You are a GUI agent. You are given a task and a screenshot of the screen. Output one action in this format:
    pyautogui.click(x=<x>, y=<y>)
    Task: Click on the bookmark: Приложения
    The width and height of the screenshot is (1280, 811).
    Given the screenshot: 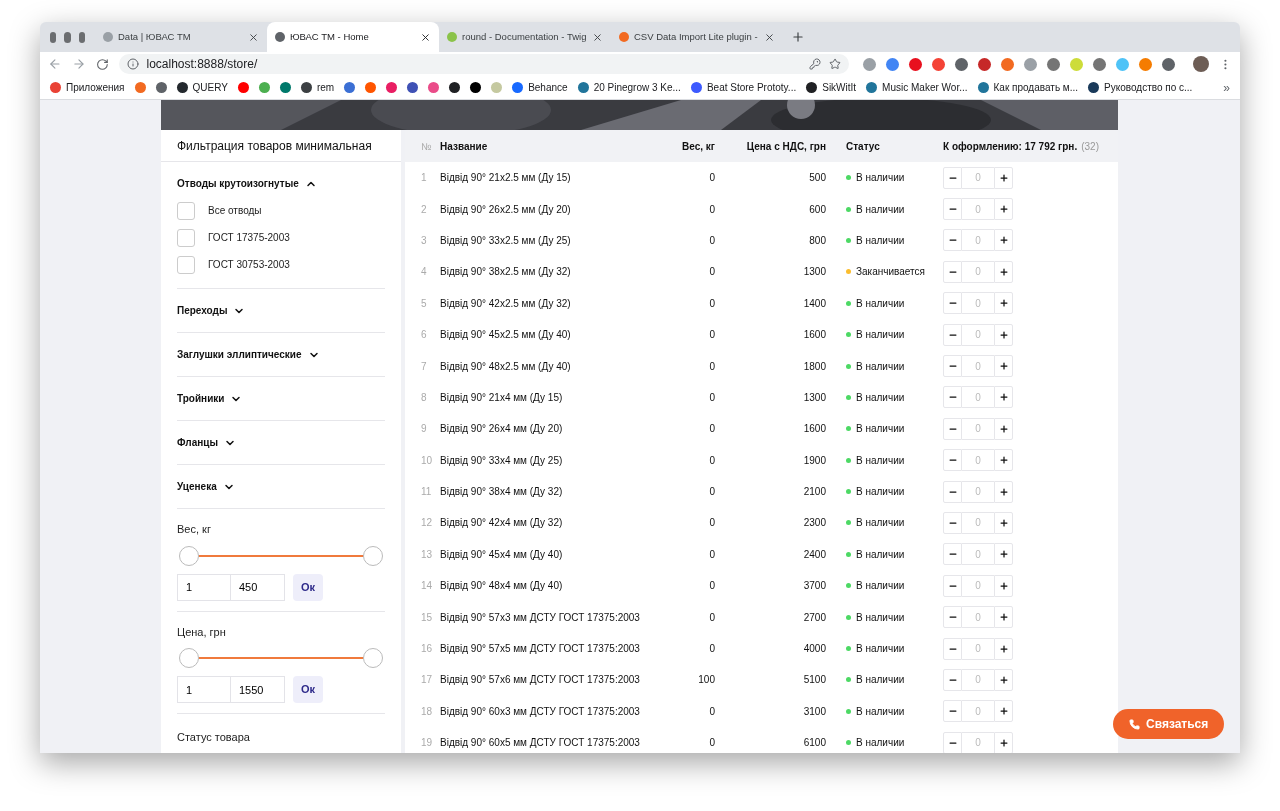 What is the action you would take?
    pyautogui.click(x=87, y=87)
    